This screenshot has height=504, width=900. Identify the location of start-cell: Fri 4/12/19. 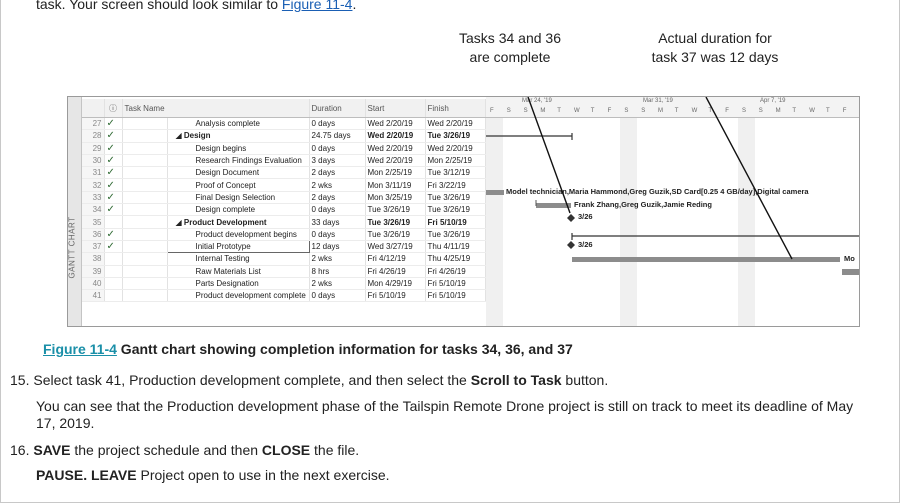
(395, 259).